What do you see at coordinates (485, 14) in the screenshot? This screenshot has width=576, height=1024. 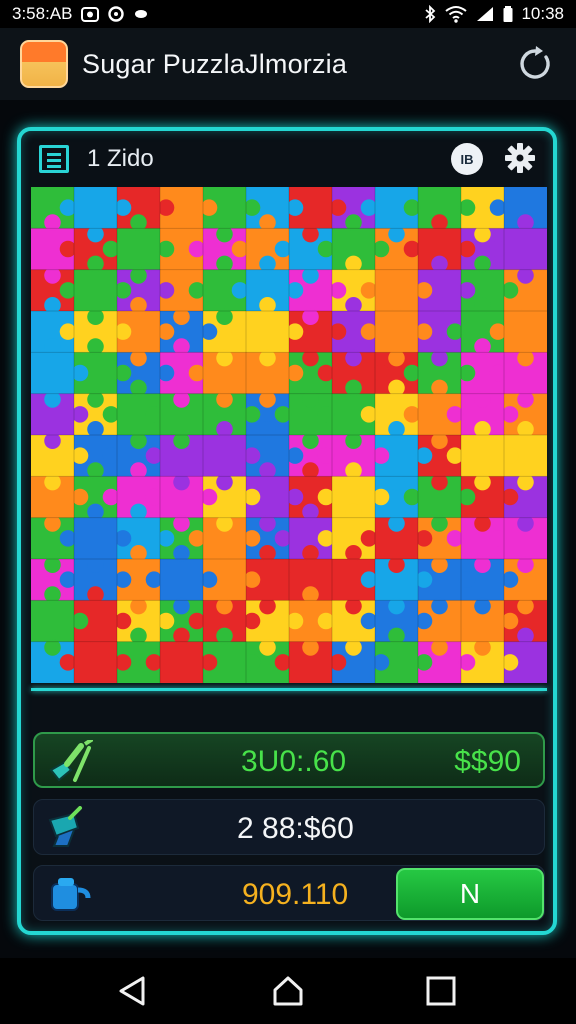 I see `signal-icon` at bounding box center [485, 14].